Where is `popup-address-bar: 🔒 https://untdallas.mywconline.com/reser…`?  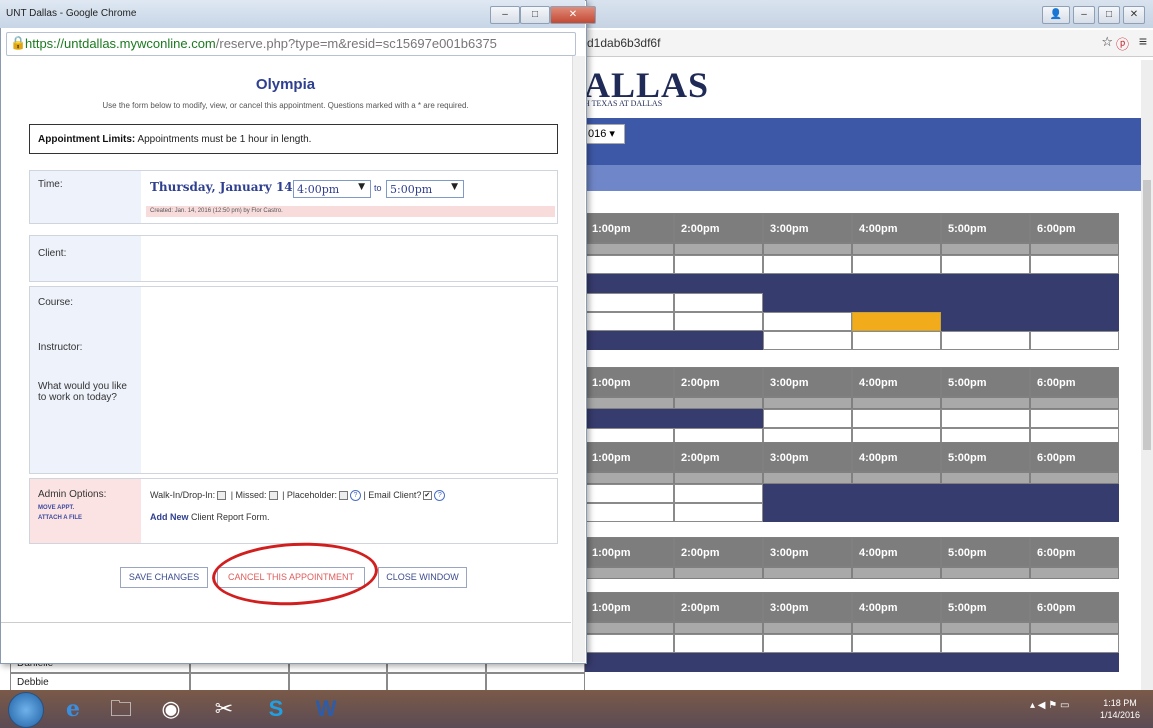 popup-address-bar: 🔒 https://untdallas.mywconline.com/reser… is located at coordinates (291, 44).